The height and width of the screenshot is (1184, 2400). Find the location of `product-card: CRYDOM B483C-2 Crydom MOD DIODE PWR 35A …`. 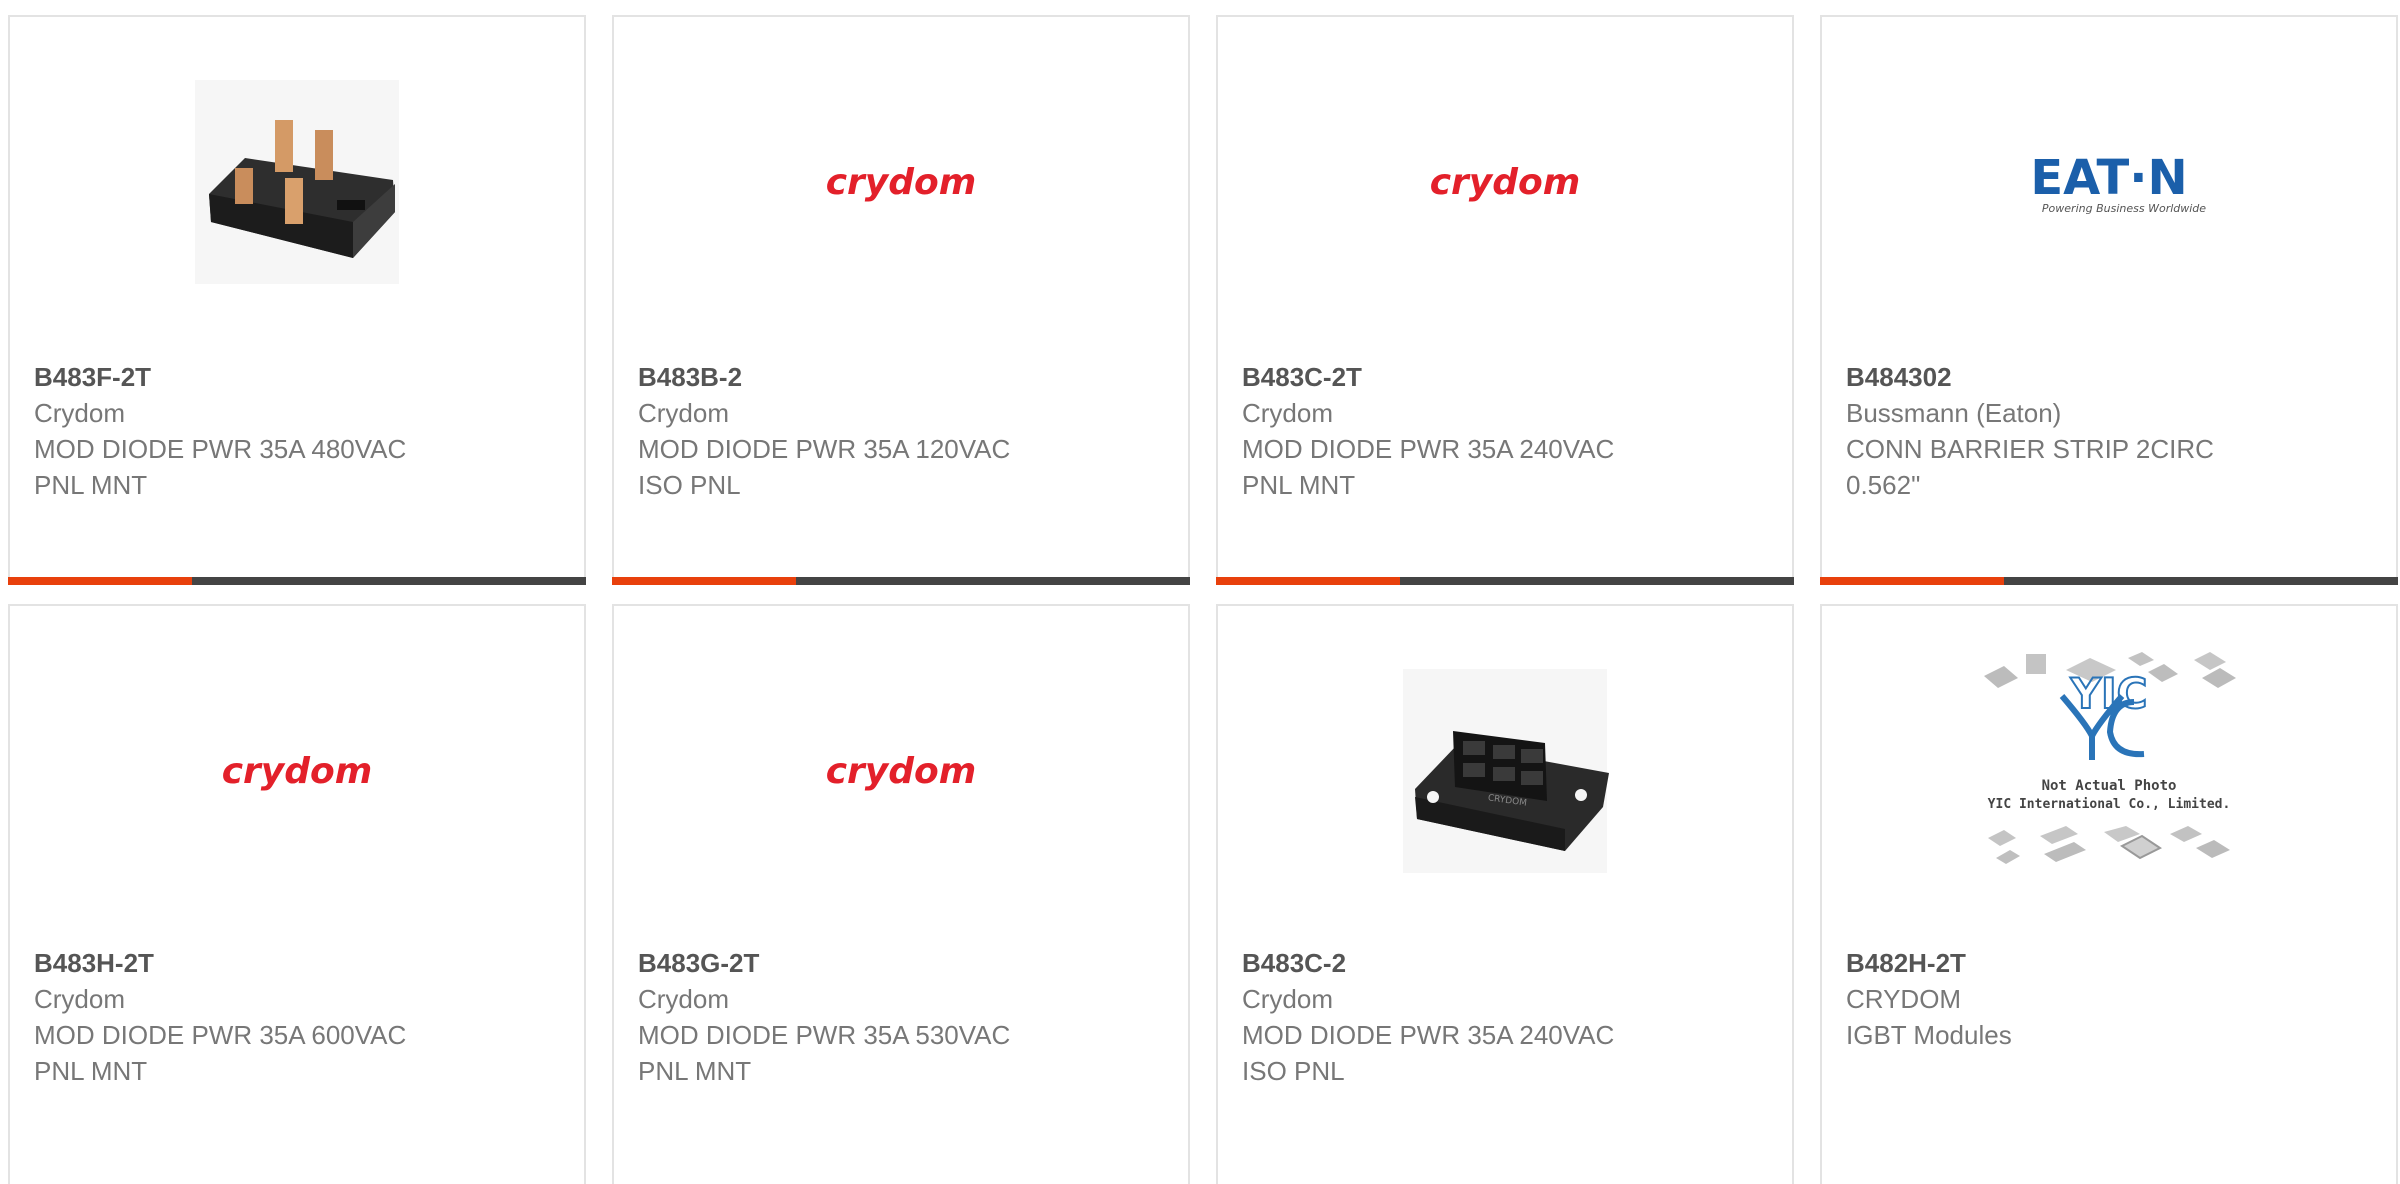

product-card: CRYDOM B483C-2 Crydom MOD DIODE PWR 35A … is located at coordinates (1505, 894).